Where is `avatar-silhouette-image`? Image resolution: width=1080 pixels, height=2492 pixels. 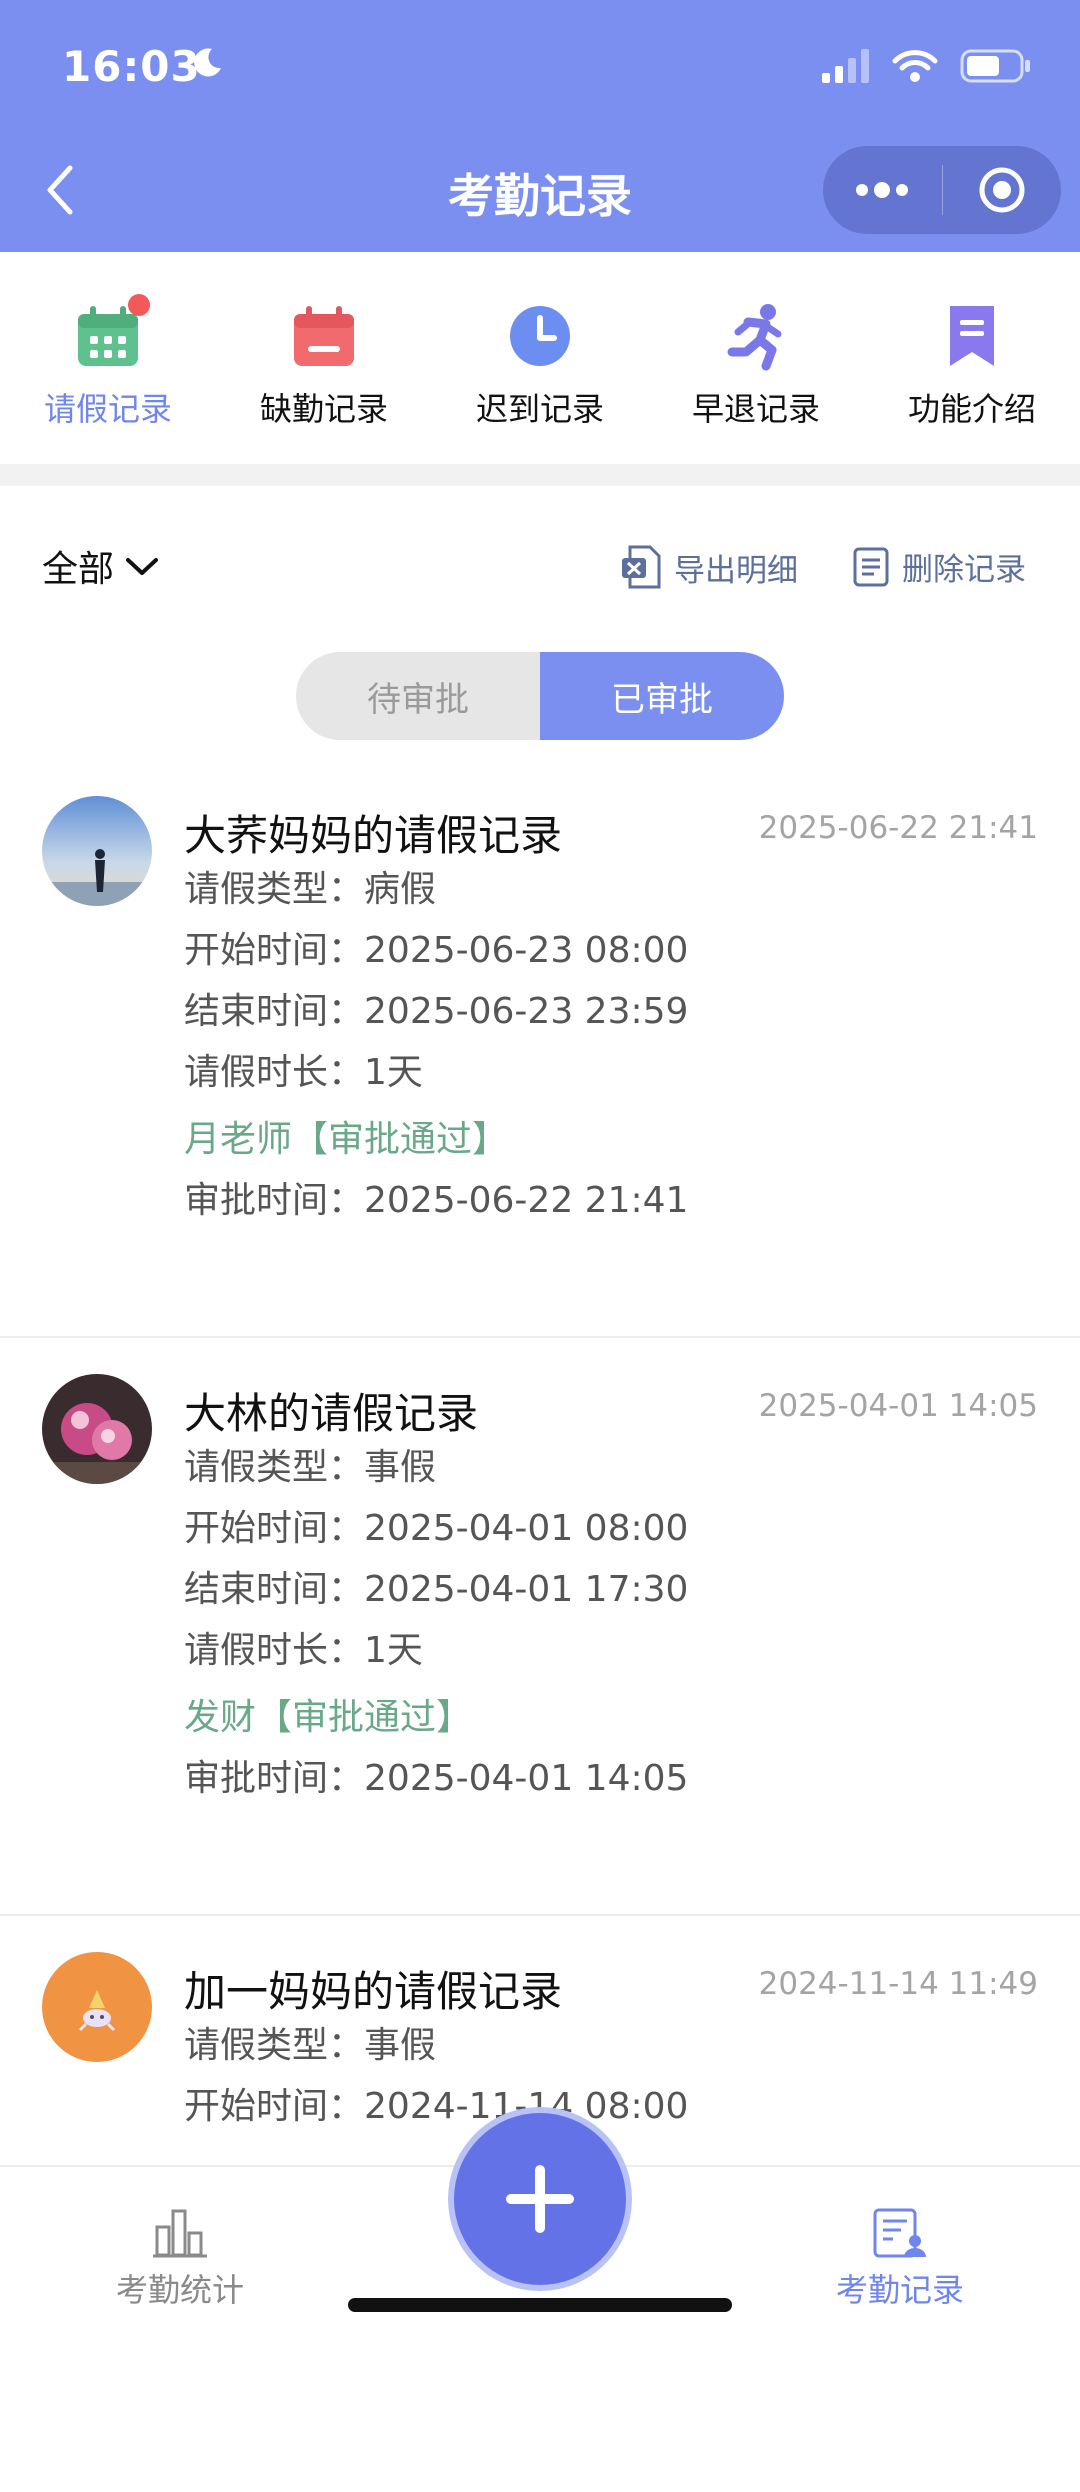 avatar-silhouette-image is located at coordinates (97, 851).